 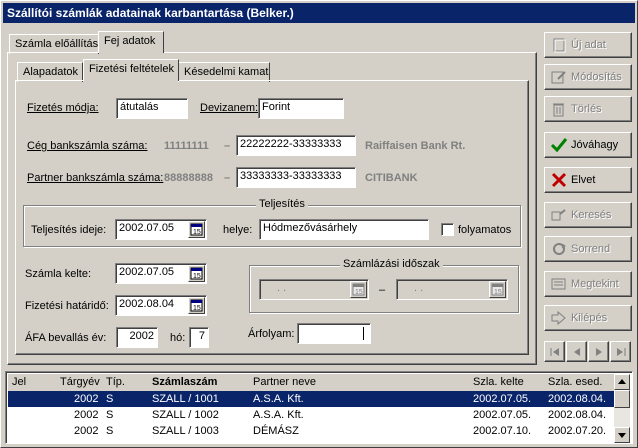 I want to click on elvet-button: Elvet, so click(x=588, y=180).